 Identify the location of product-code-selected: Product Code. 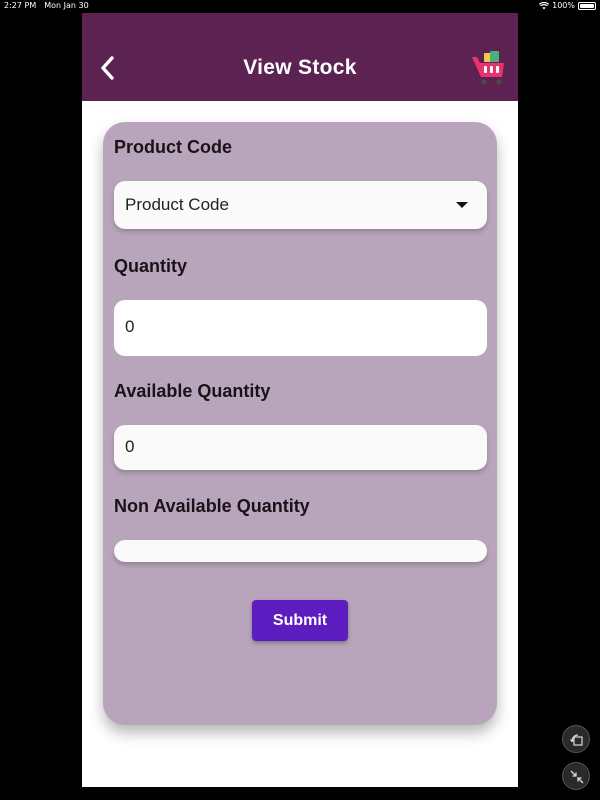
(177, 204).